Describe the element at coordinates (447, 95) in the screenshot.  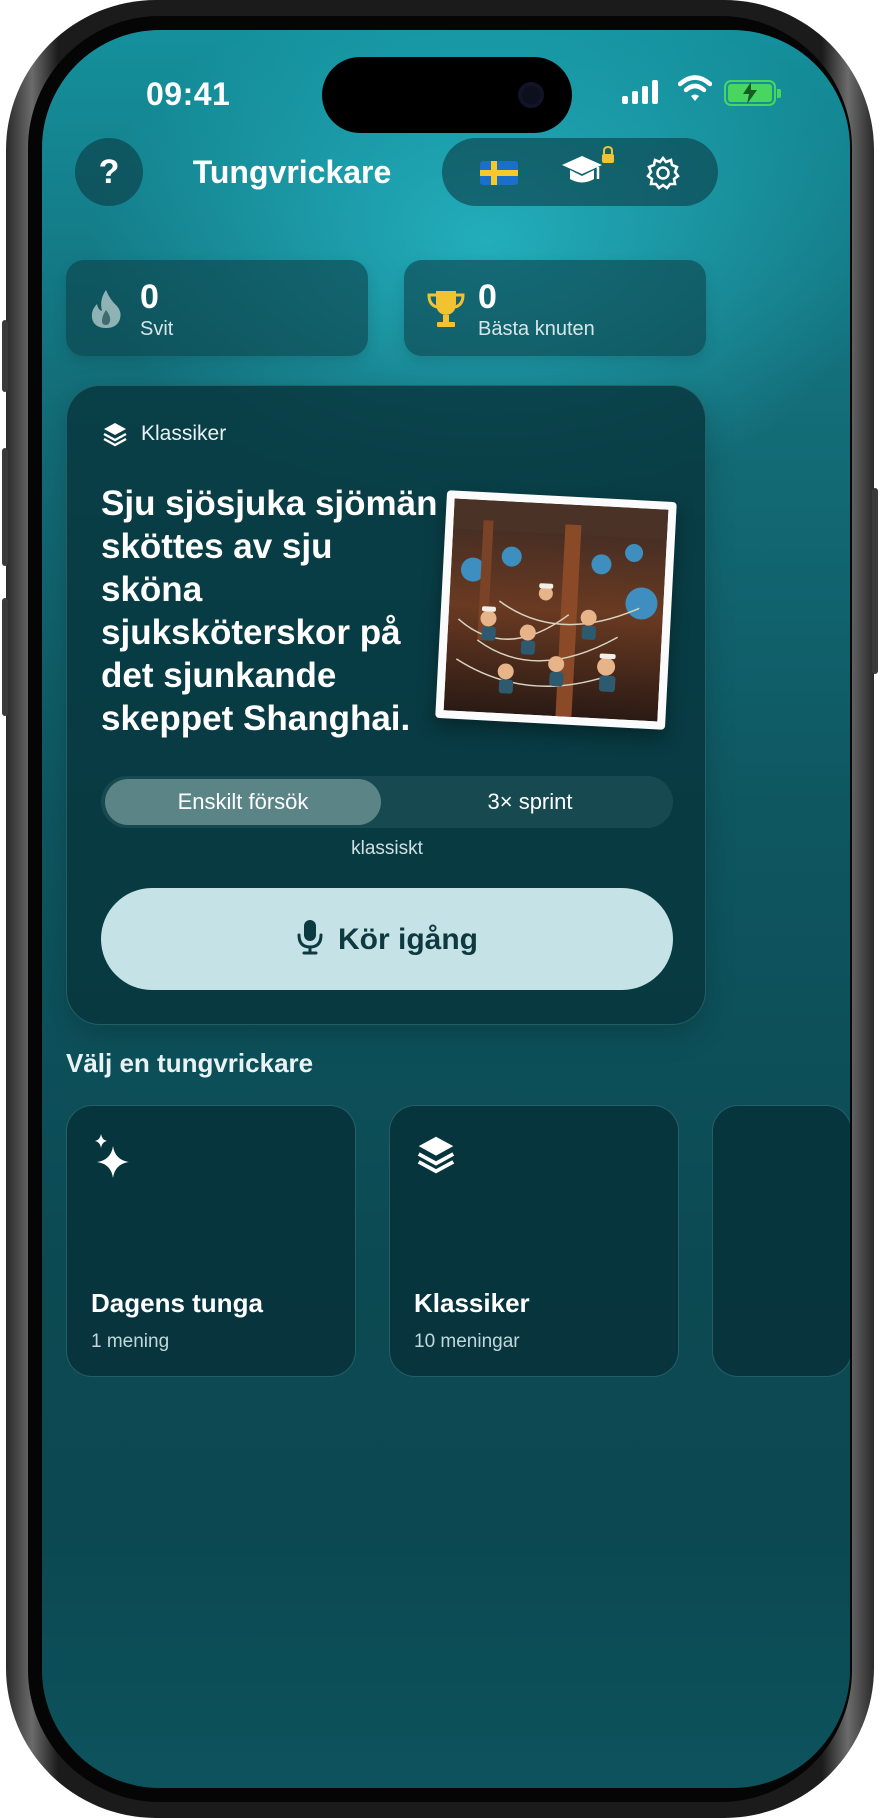
I see `dynamic-island` at that location.